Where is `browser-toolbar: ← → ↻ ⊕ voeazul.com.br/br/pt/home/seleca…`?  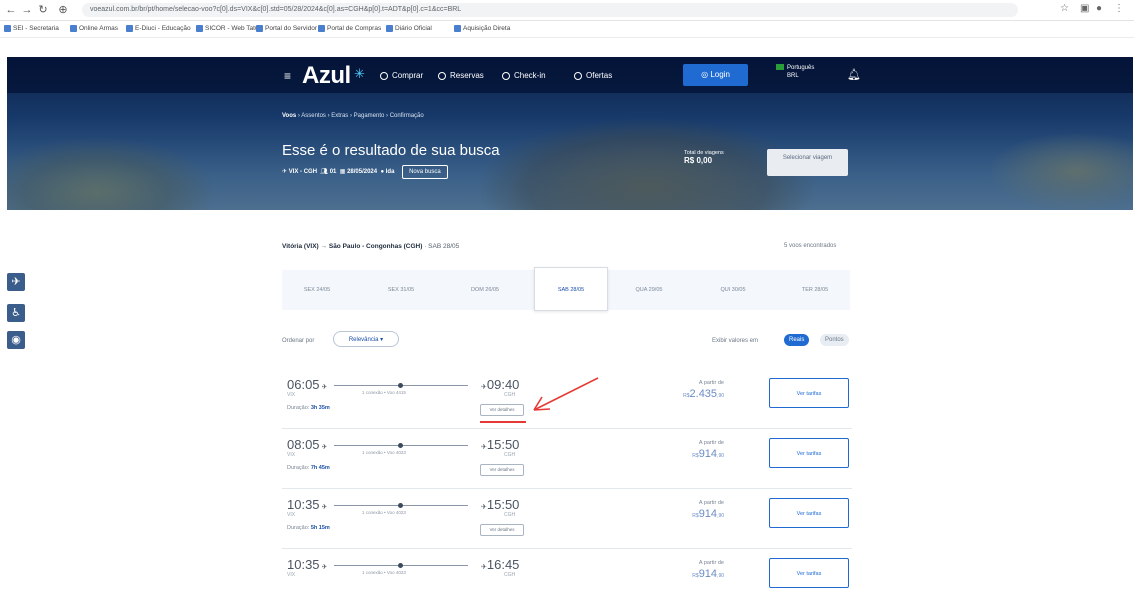 browser-toolbar: ← → ↻ ⊕ voeazul.com.br/br/pt/home/seleca… is located at coordinates (567, 10).